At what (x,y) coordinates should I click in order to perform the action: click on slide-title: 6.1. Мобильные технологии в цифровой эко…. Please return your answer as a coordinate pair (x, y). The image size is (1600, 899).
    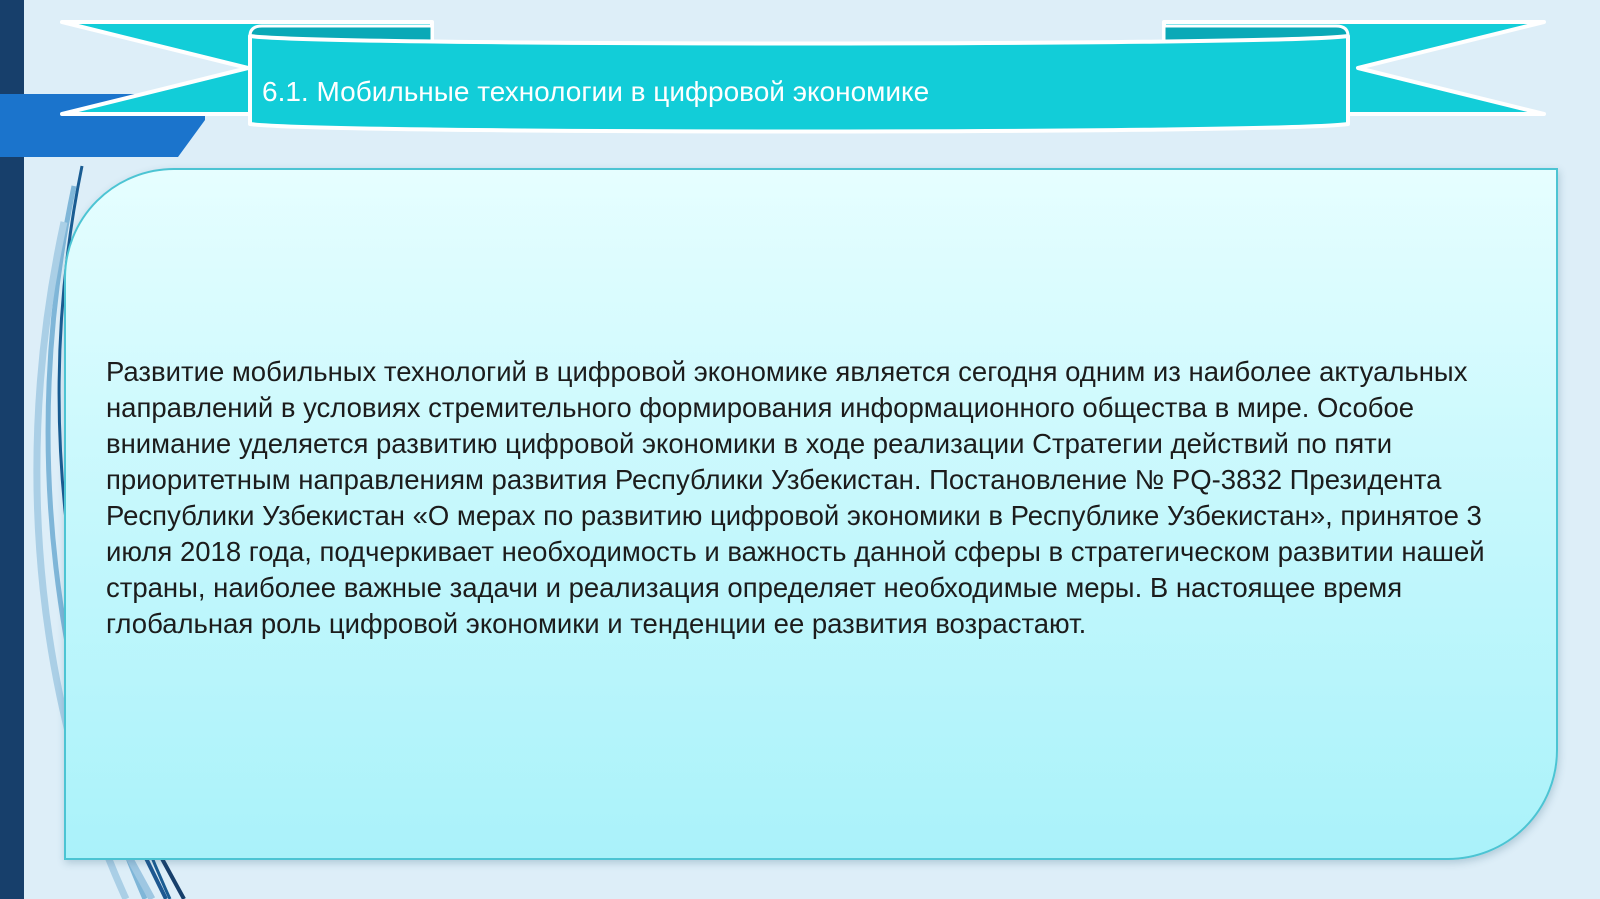
    Looking at the image, I should click on (596, 91).